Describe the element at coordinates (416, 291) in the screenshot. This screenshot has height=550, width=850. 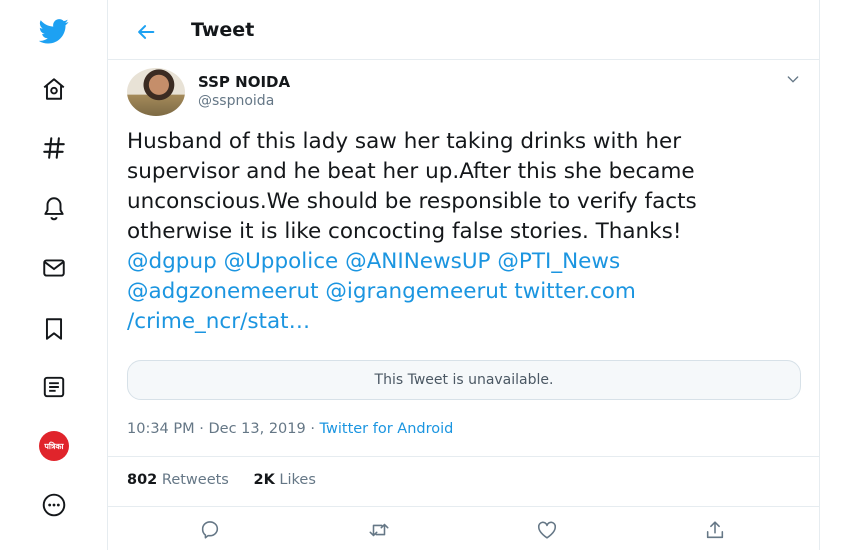
I see `mention-link: @igrangemeerut` at that location.